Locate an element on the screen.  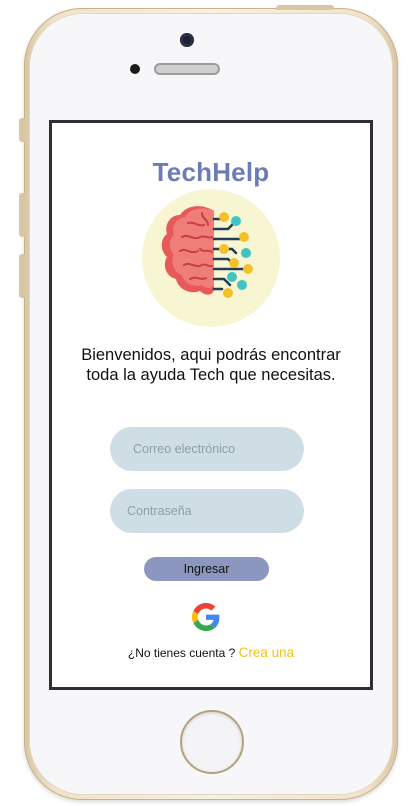
power-button is located at coordinates (305, 7).